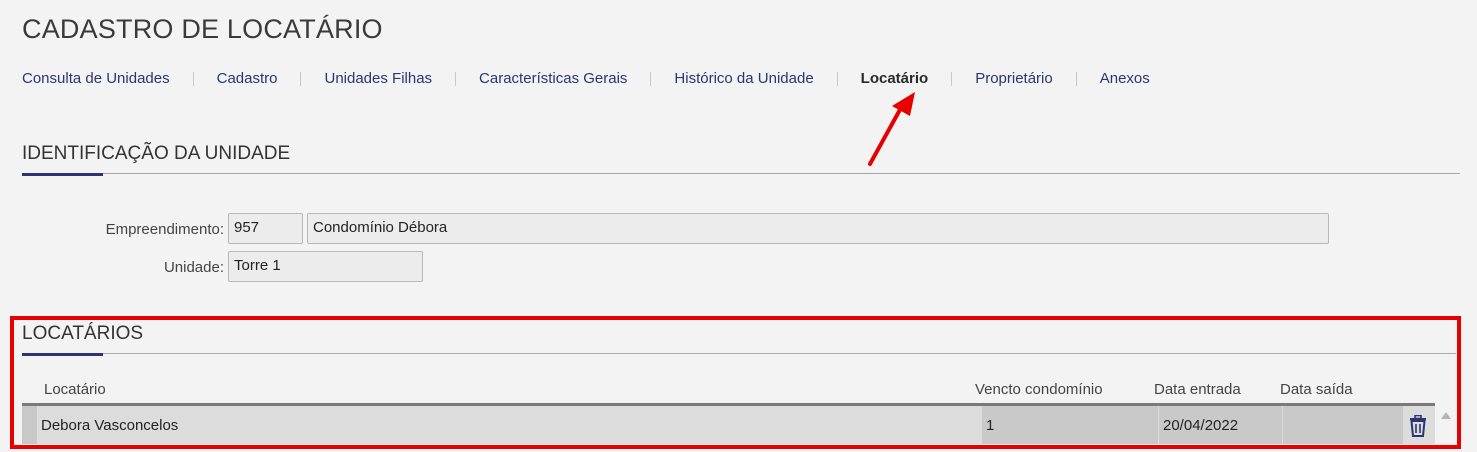 Image resolution: width=1477 pixels, height=452 pixels. Describe the element at coordinates (164, 229) in the screenshot. I see `empreendimento-label: Empreendimento:` at that location.